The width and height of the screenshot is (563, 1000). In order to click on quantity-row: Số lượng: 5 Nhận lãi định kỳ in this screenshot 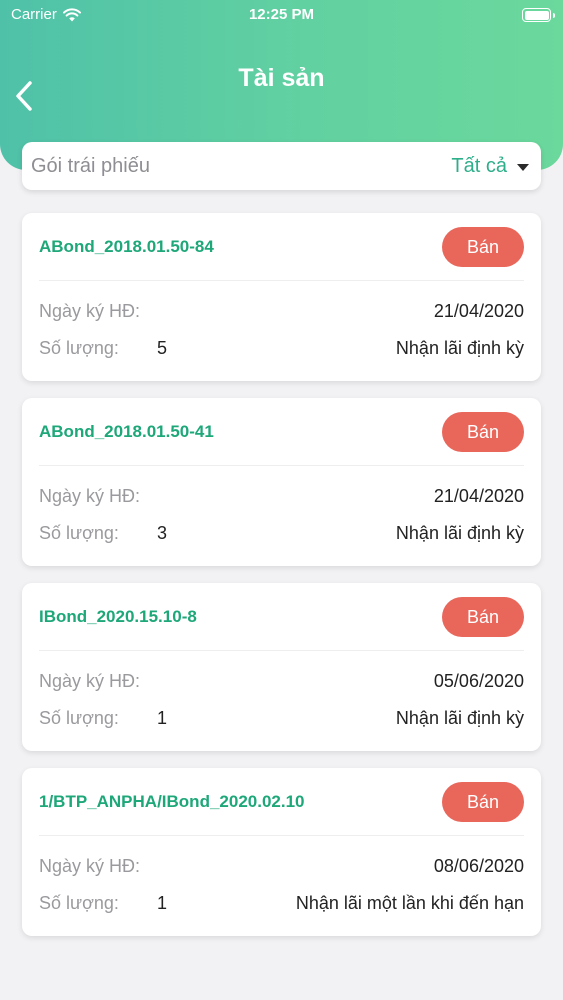, I will do `click(281, 350)`.